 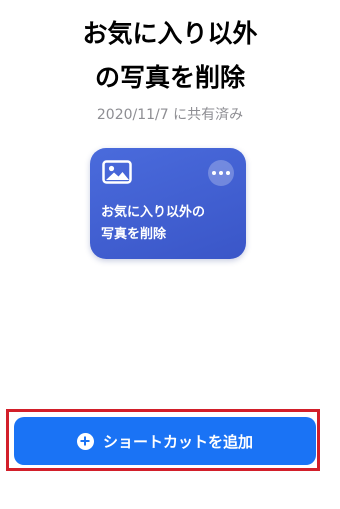 I want to click on shortcut-card-title: お気に入り以外の 写真を削除, so click(x=171, y=224).